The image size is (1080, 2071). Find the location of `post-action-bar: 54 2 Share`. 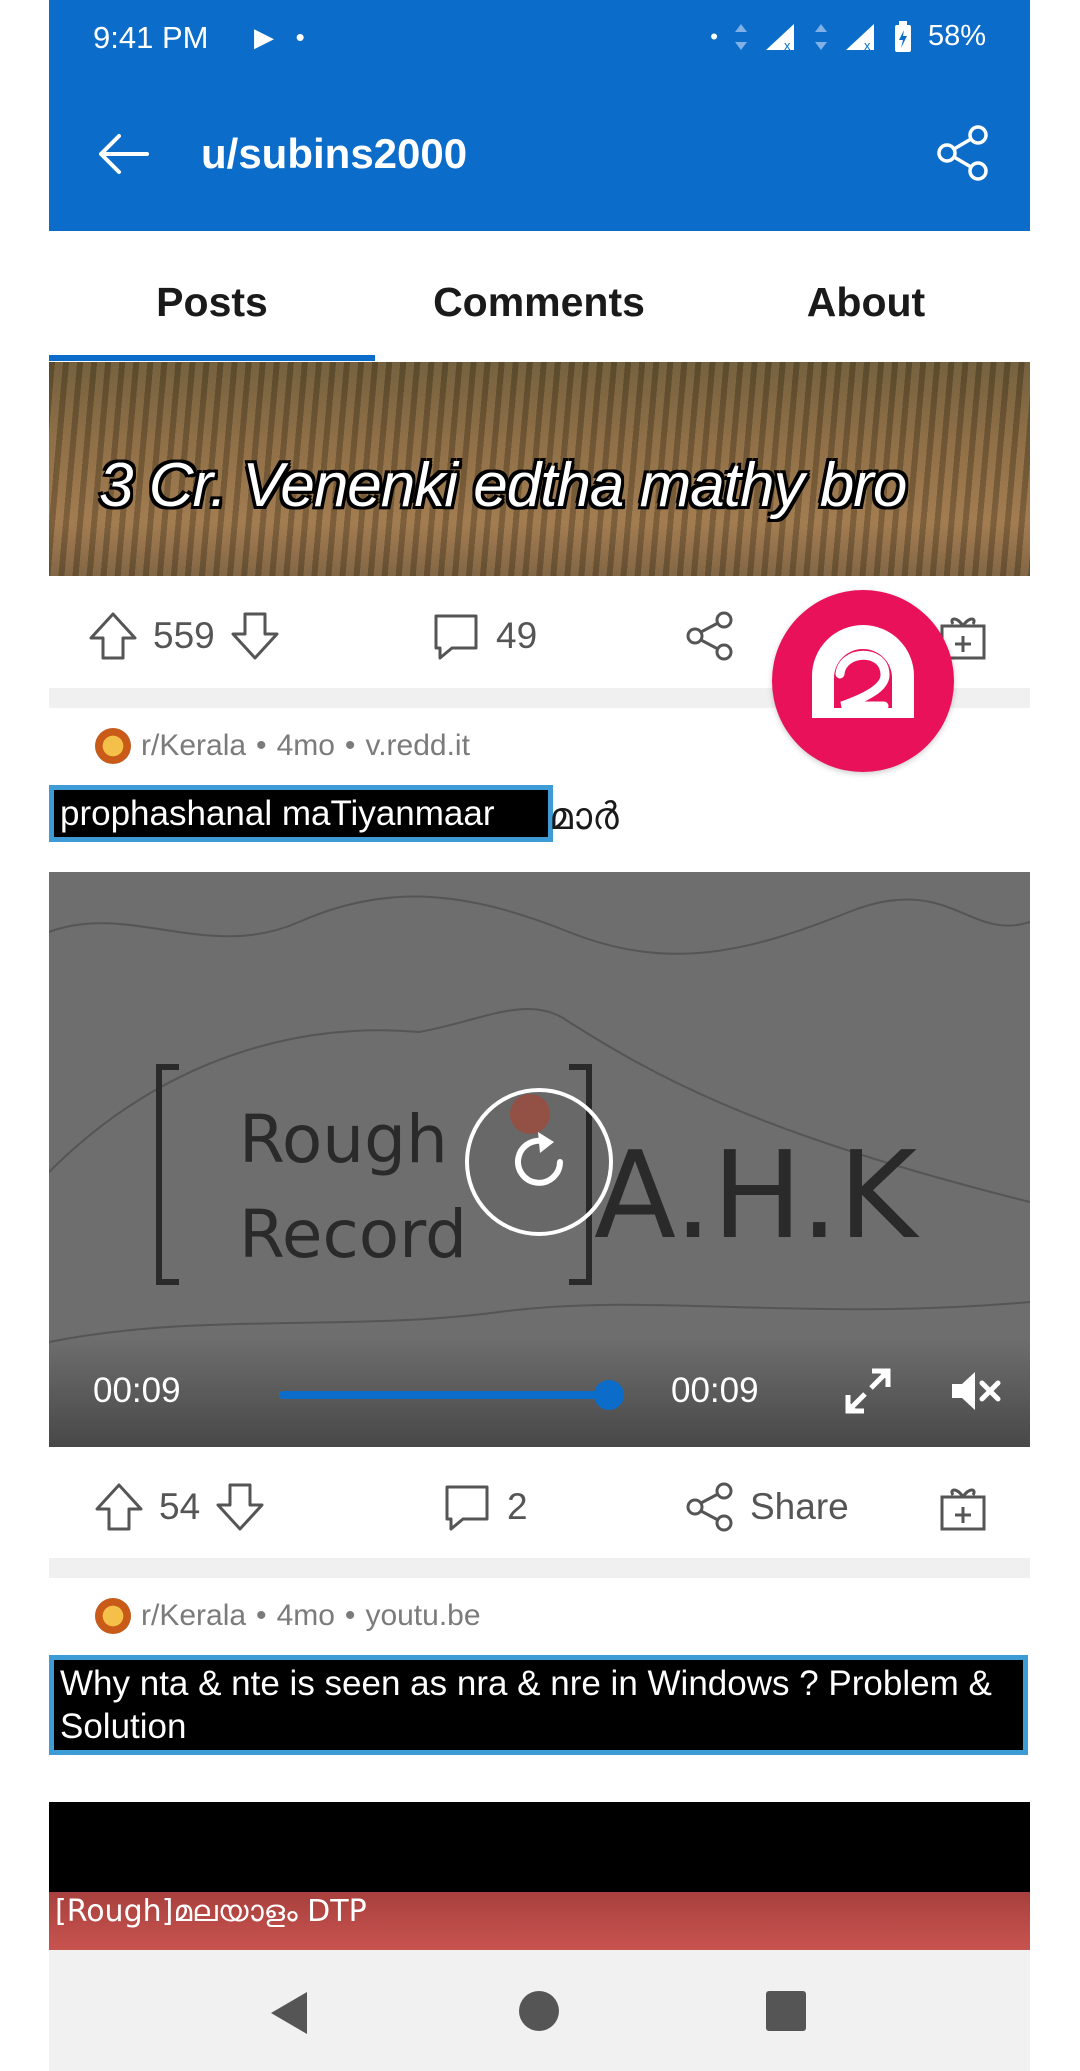

post-action-bar: 54 2 Share is located at coordinates (539, 1505).